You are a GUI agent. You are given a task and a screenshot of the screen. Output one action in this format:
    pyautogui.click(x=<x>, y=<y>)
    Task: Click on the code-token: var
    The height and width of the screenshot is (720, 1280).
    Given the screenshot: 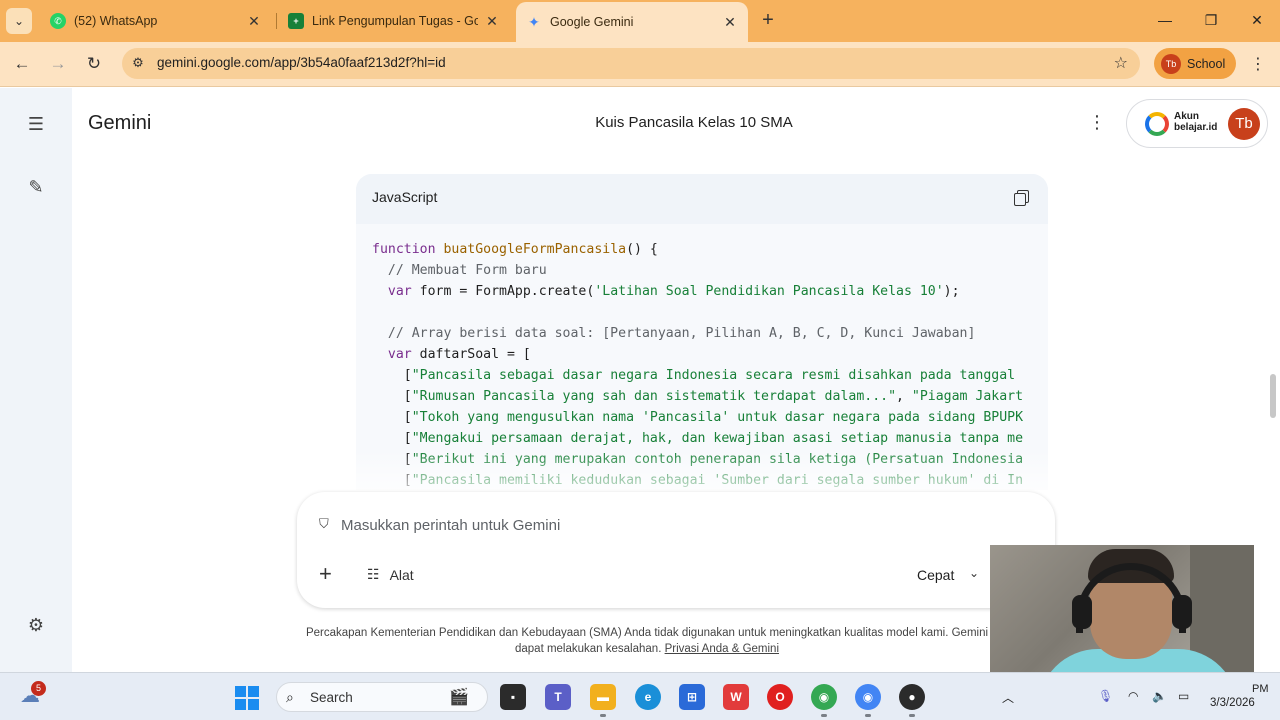 What is the action you would take?
    pyautogui.click(x=396, y=354)
    